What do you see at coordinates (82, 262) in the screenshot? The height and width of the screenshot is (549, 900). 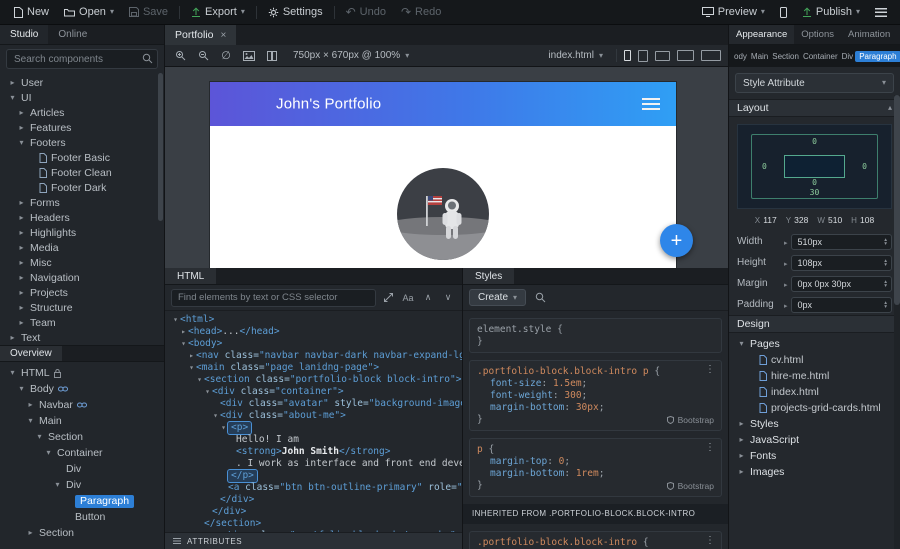 I see `component-tree-item: ▸ Misc` at bounding box center [82, 262].